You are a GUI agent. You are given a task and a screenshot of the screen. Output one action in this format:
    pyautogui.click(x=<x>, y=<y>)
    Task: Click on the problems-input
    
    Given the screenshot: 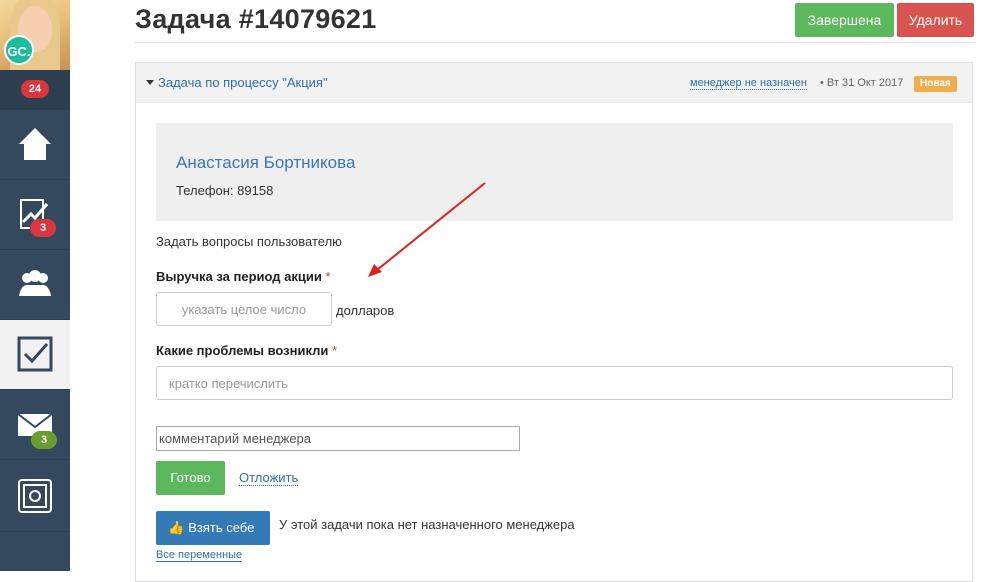 What is the action you would take?
    pyautogui.click(x=554, y=383)
    